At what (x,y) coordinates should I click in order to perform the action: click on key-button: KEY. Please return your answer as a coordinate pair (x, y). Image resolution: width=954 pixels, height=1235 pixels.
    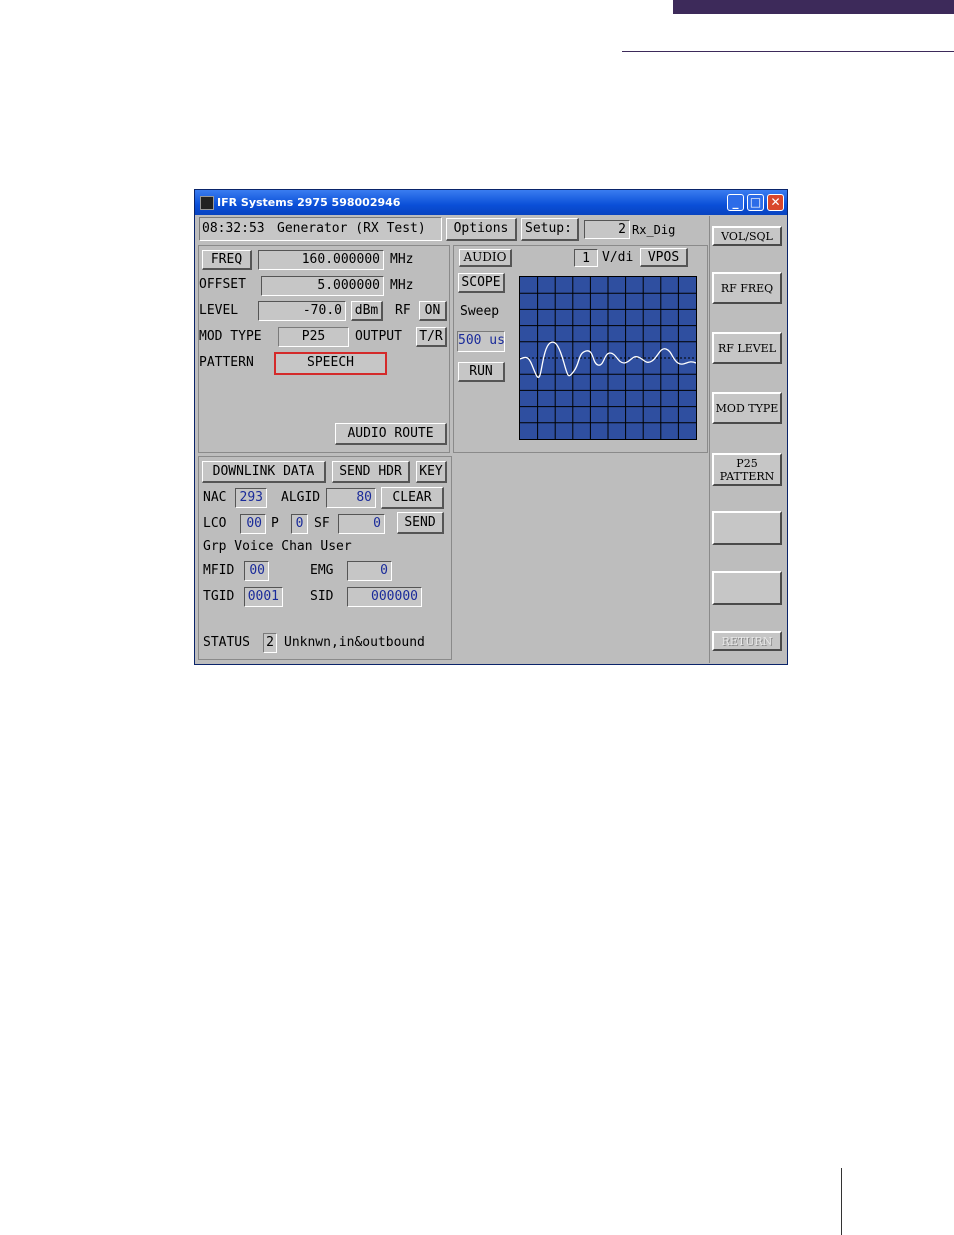
    Looking at the image, I should click on (431, 472).